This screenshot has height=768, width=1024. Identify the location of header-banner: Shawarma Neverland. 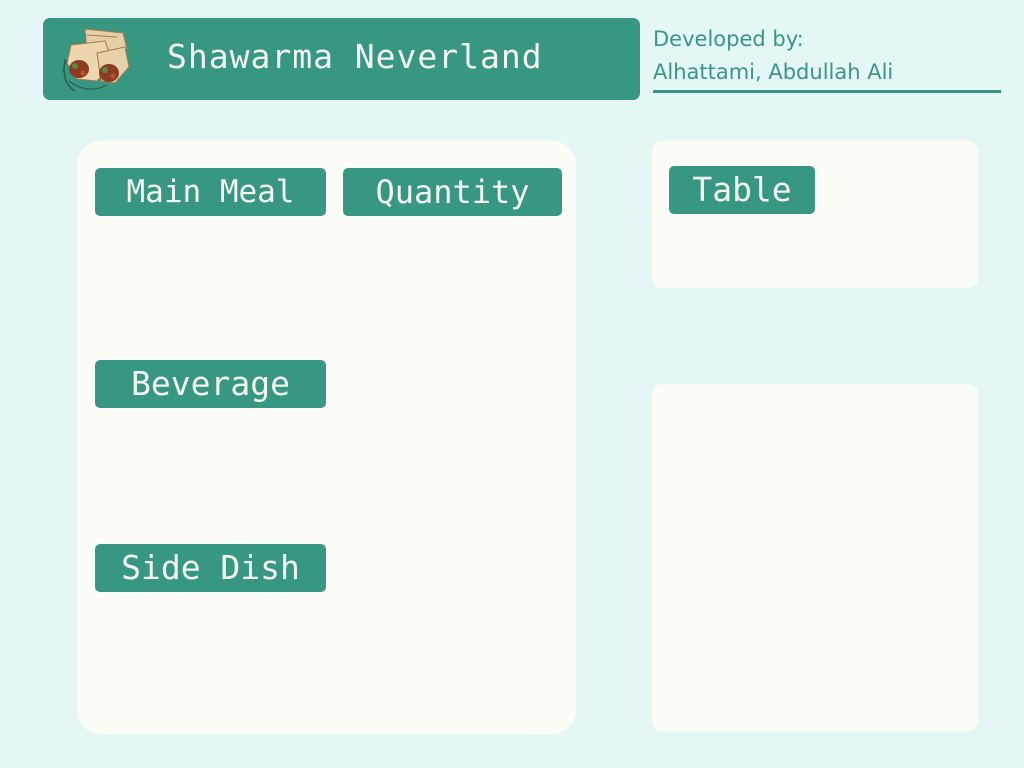
(341, 59).